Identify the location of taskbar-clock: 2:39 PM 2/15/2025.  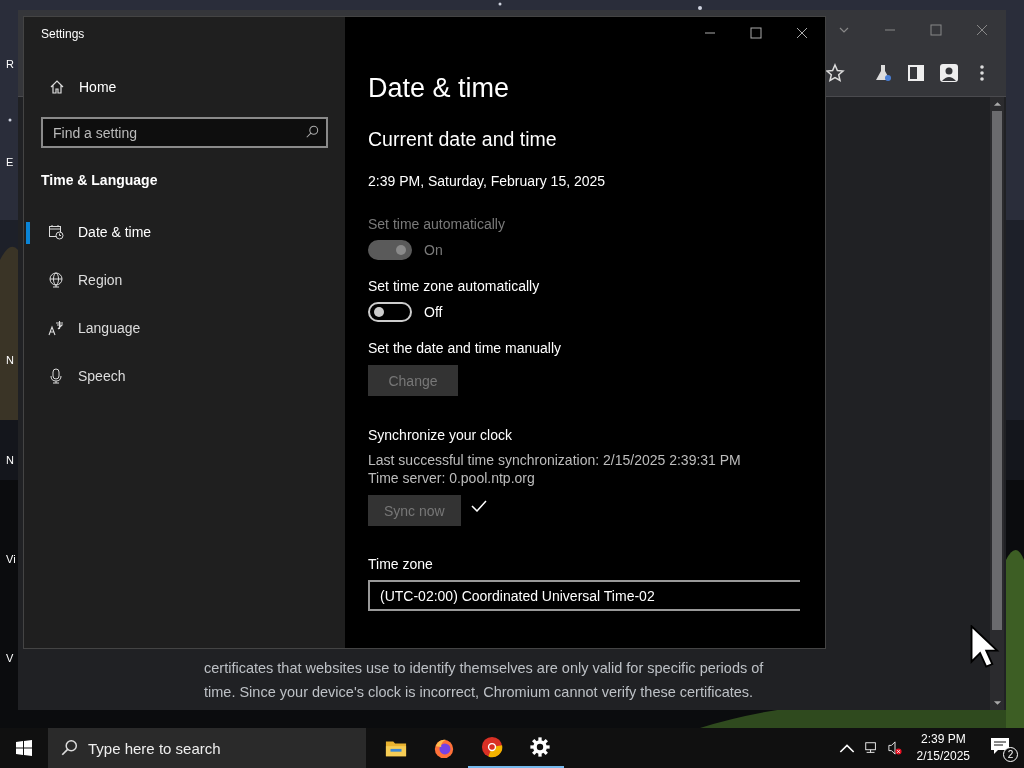
(943, 748).